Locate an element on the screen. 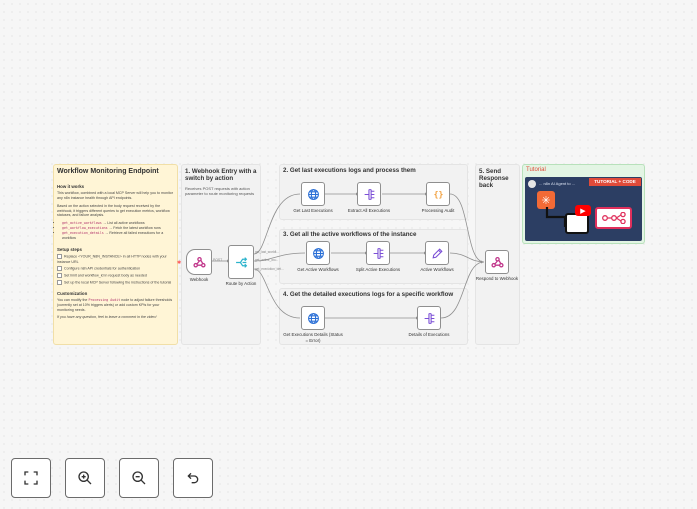 The image size is (697, 509). respond-to-webhook-label: Respond to Webhook is located at coordinates (497, 278).